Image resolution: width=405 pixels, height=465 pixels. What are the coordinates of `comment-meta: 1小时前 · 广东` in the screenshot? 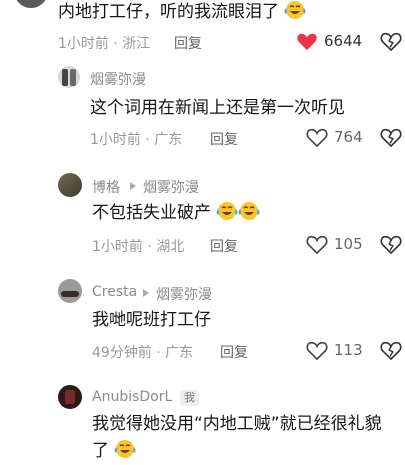 It's located at (136, 140).